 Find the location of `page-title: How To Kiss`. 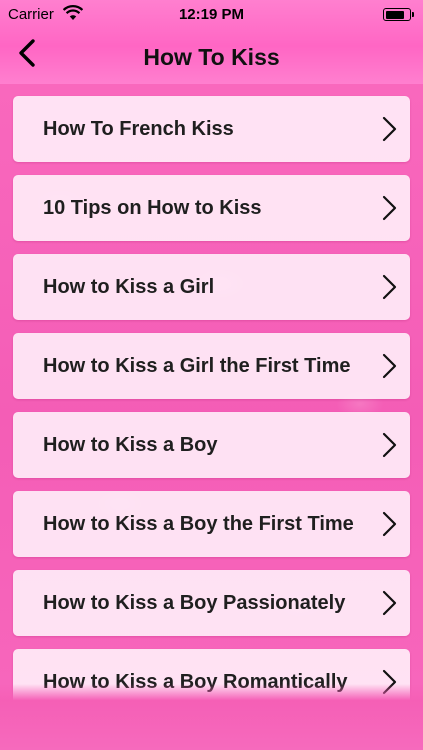

page-title: How To Kiss is located at coordinates (211, 57).